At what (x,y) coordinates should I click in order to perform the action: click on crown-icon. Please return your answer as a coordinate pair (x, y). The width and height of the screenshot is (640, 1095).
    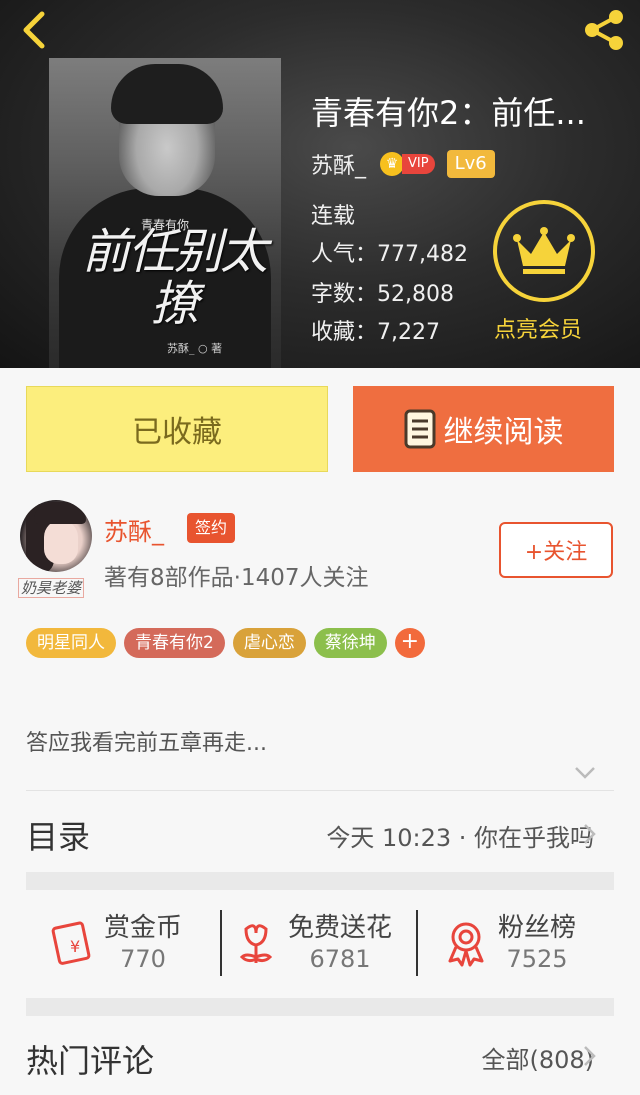
    Looking at the image, I should click on (544, 250).